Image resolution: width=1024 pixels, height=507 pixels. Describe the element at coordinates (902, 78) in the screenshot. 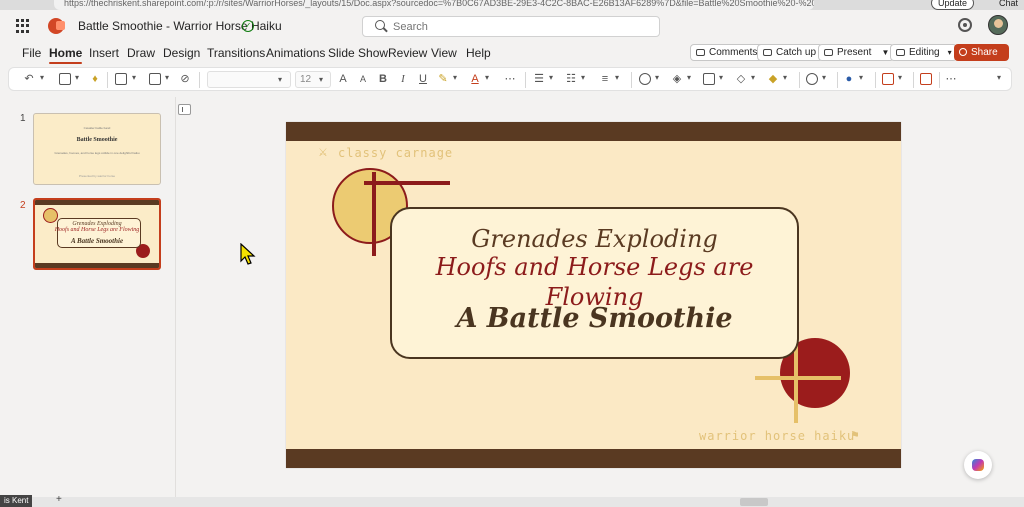

I see `designer-chevron-down-icon: ▾` at that location.